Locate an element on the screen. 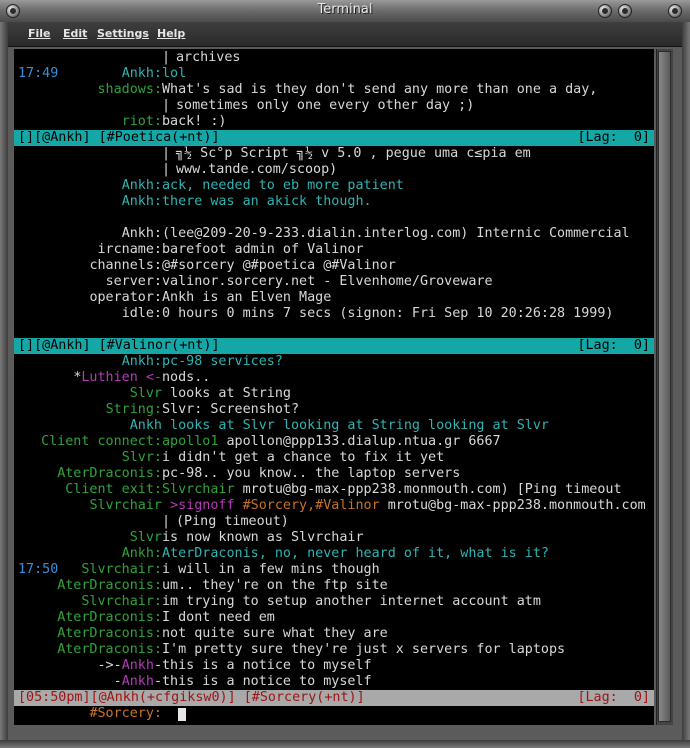  menu-settings: Settings is located at coordinates (123, 33).